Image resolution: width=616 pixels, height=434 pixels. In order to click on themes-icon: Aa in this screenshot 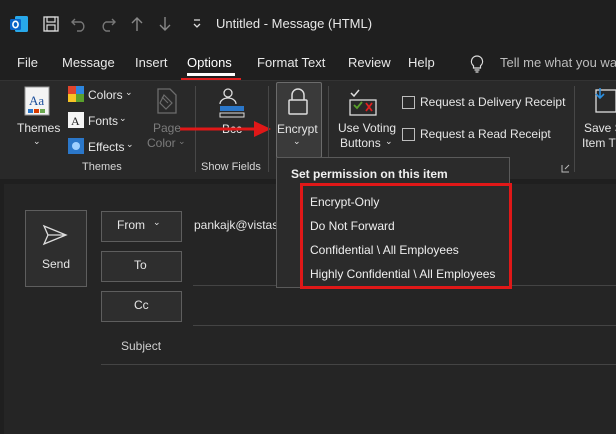, I will do `click(37, 101)`.